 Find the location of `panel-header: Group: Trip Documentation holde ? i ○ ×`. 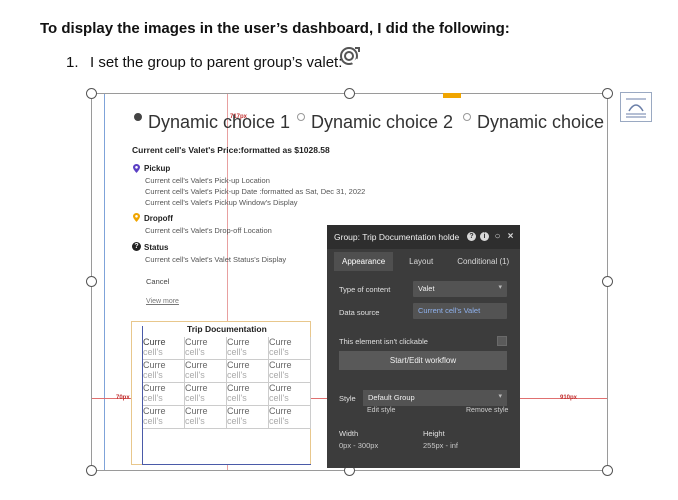

panel-header: Group: Trip Documentation holde ? i ○ × is located at coordinates (423, 237).